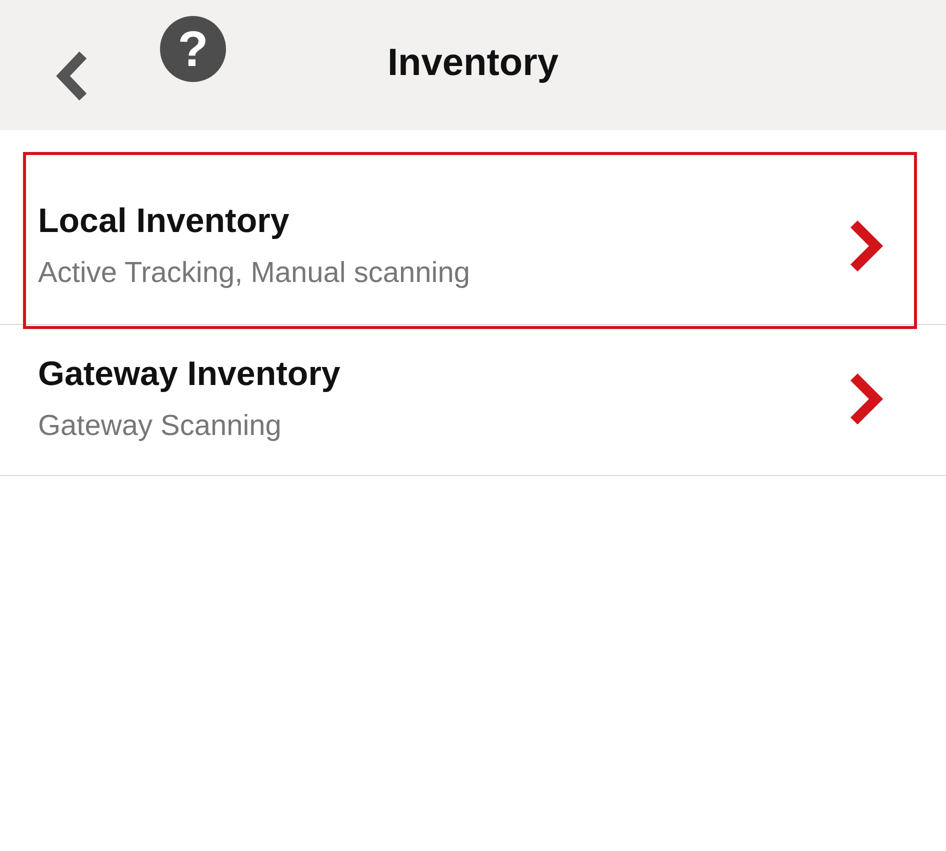 Image resolution: width=946 pixels, height=851 pixels. What do you see at coordinates (254, 273) in the screenshot?
I see `option-subtitle: Active Tracking, Manual scanning` at bounding box center [254, 273].